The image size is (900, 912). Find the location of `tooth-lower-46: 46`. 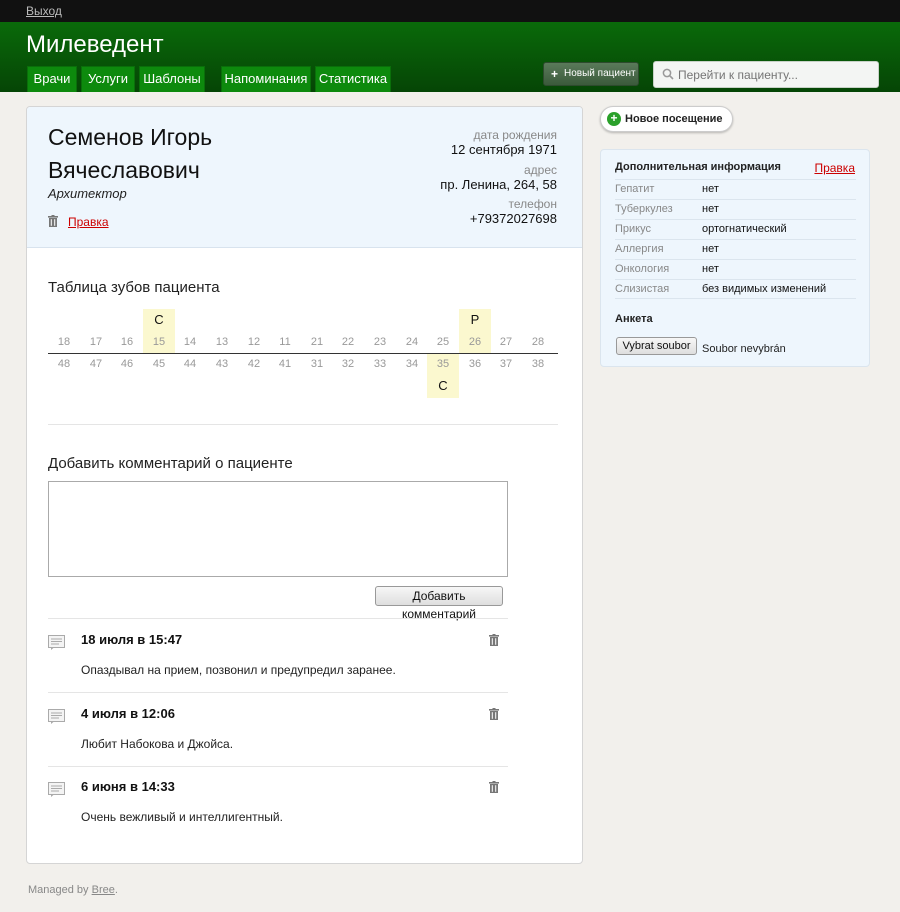

tooth-lower-46: 46 is located at coordinates (127, 376).